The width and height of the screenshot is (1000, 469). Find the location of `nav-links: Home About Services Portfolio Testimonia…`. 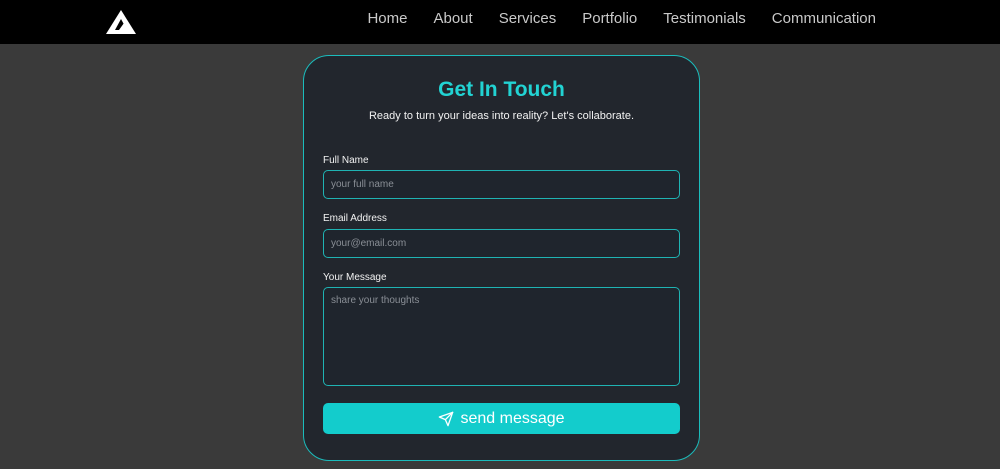

nav-links: Home About Services Portfolio Testimonia… is located at coordinates (621, 18).